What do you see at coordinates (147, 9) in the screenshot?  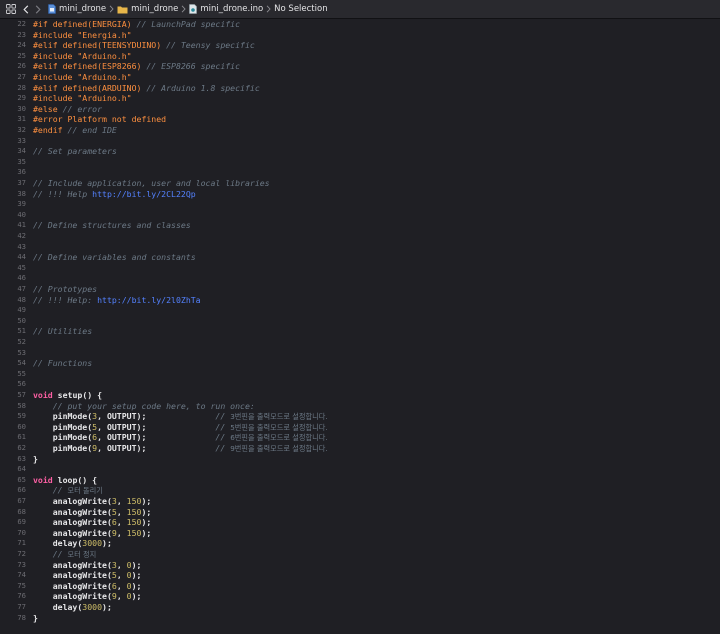 I see `breadcrumb-folder: mini_drone` at bounding box center [147, 9].